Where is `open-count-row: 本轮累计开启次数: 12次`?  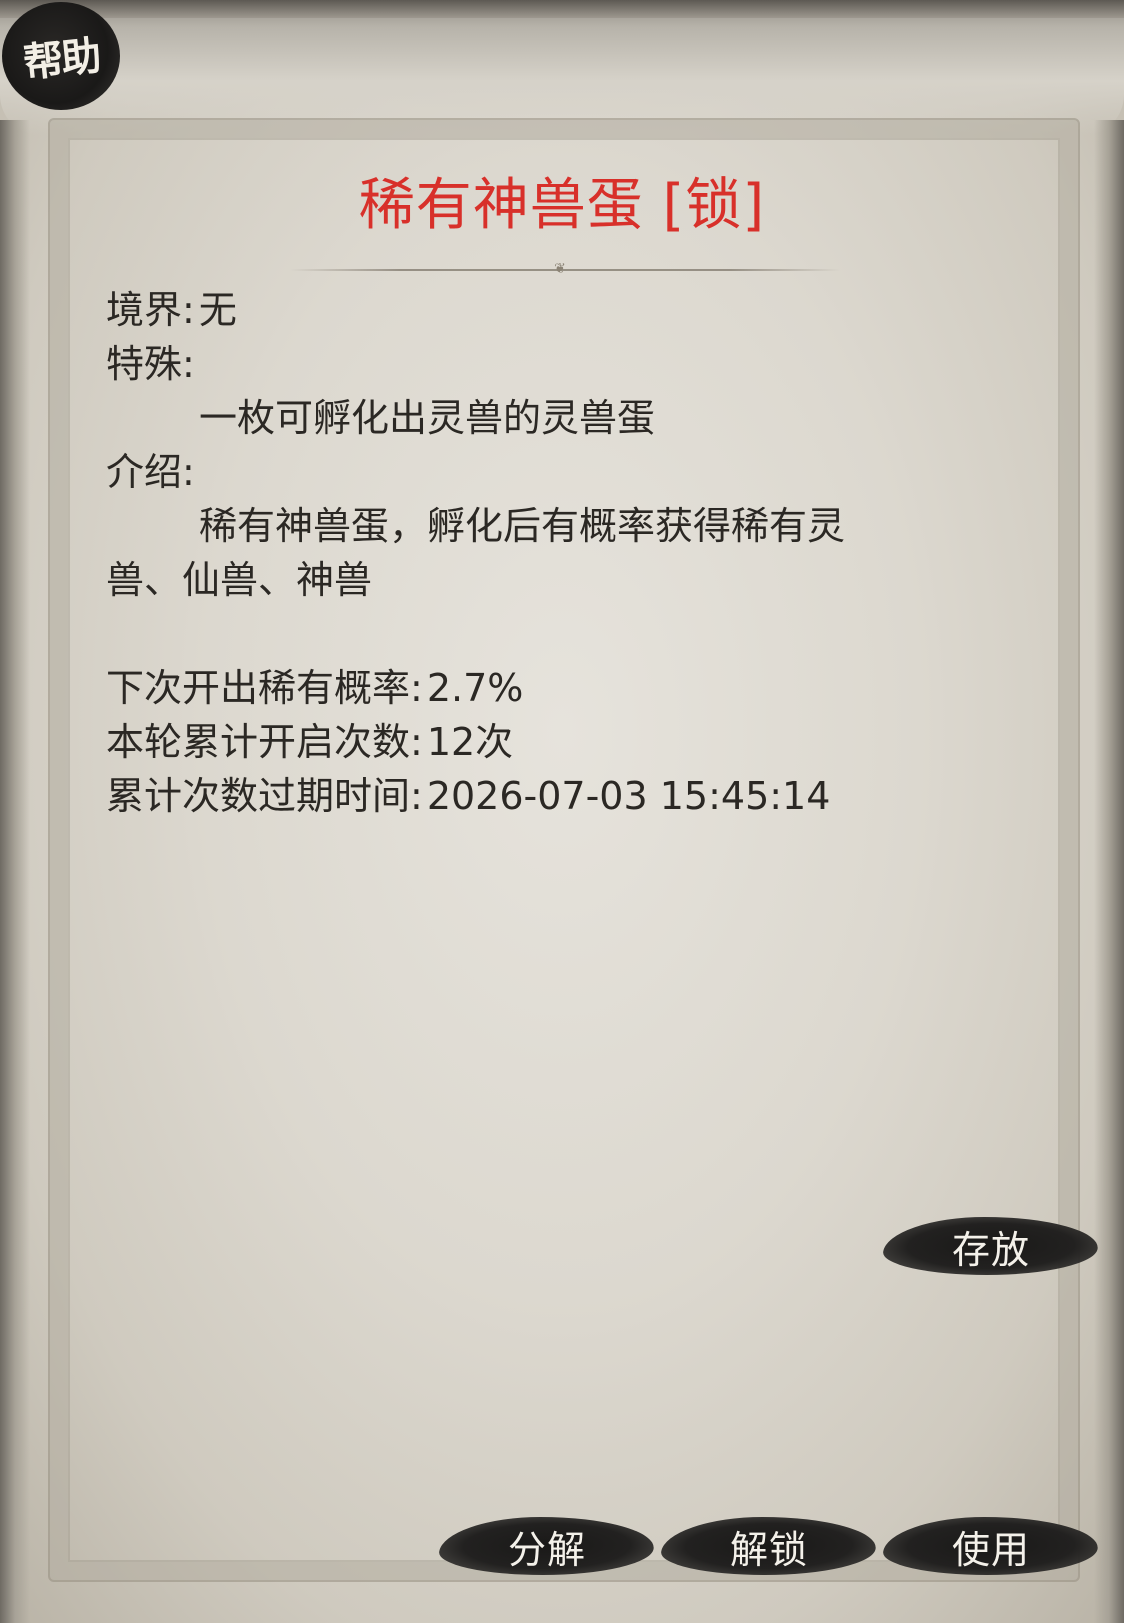 open-count-row: 本轮累计开启次数: 12次 is located at coordinates (516, 742).